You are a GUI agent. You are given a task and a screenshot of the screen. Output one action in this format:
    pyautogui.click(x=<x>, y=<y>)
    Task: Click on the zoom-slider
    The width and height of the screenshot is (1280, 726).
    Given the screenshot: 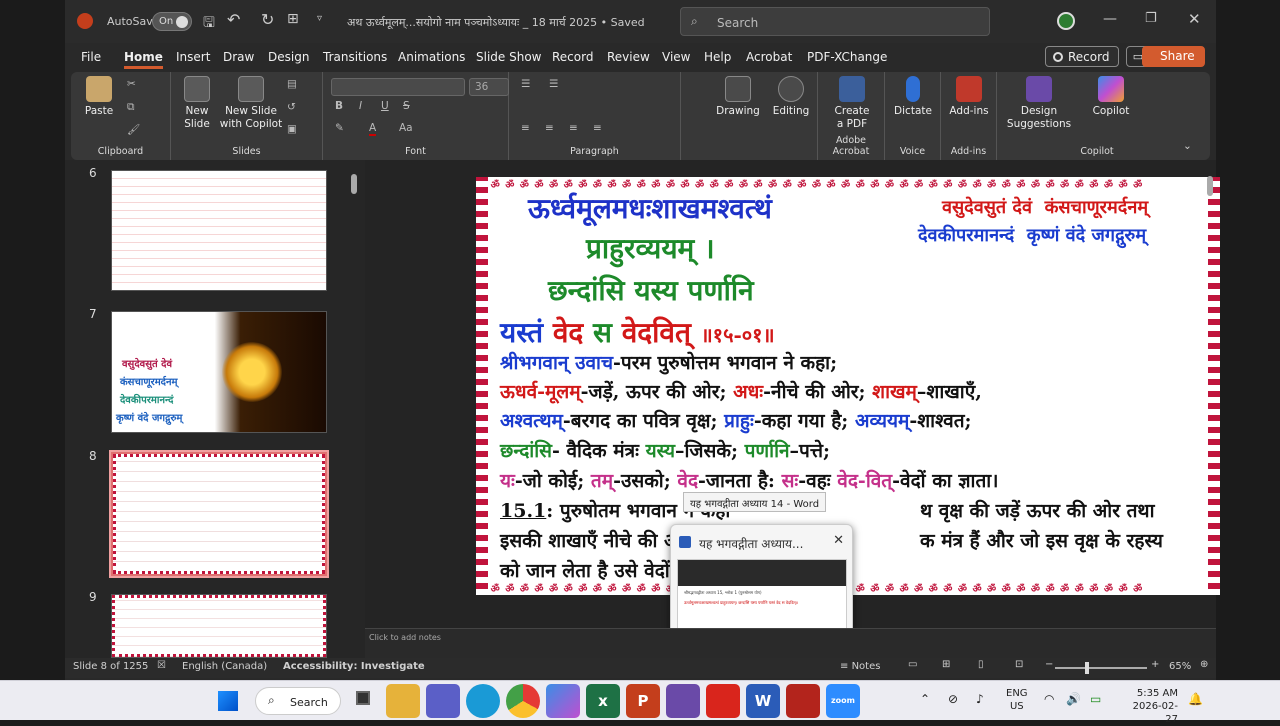 What is the action you would take?
    pyautogui.click(x=1101, y=668)
    